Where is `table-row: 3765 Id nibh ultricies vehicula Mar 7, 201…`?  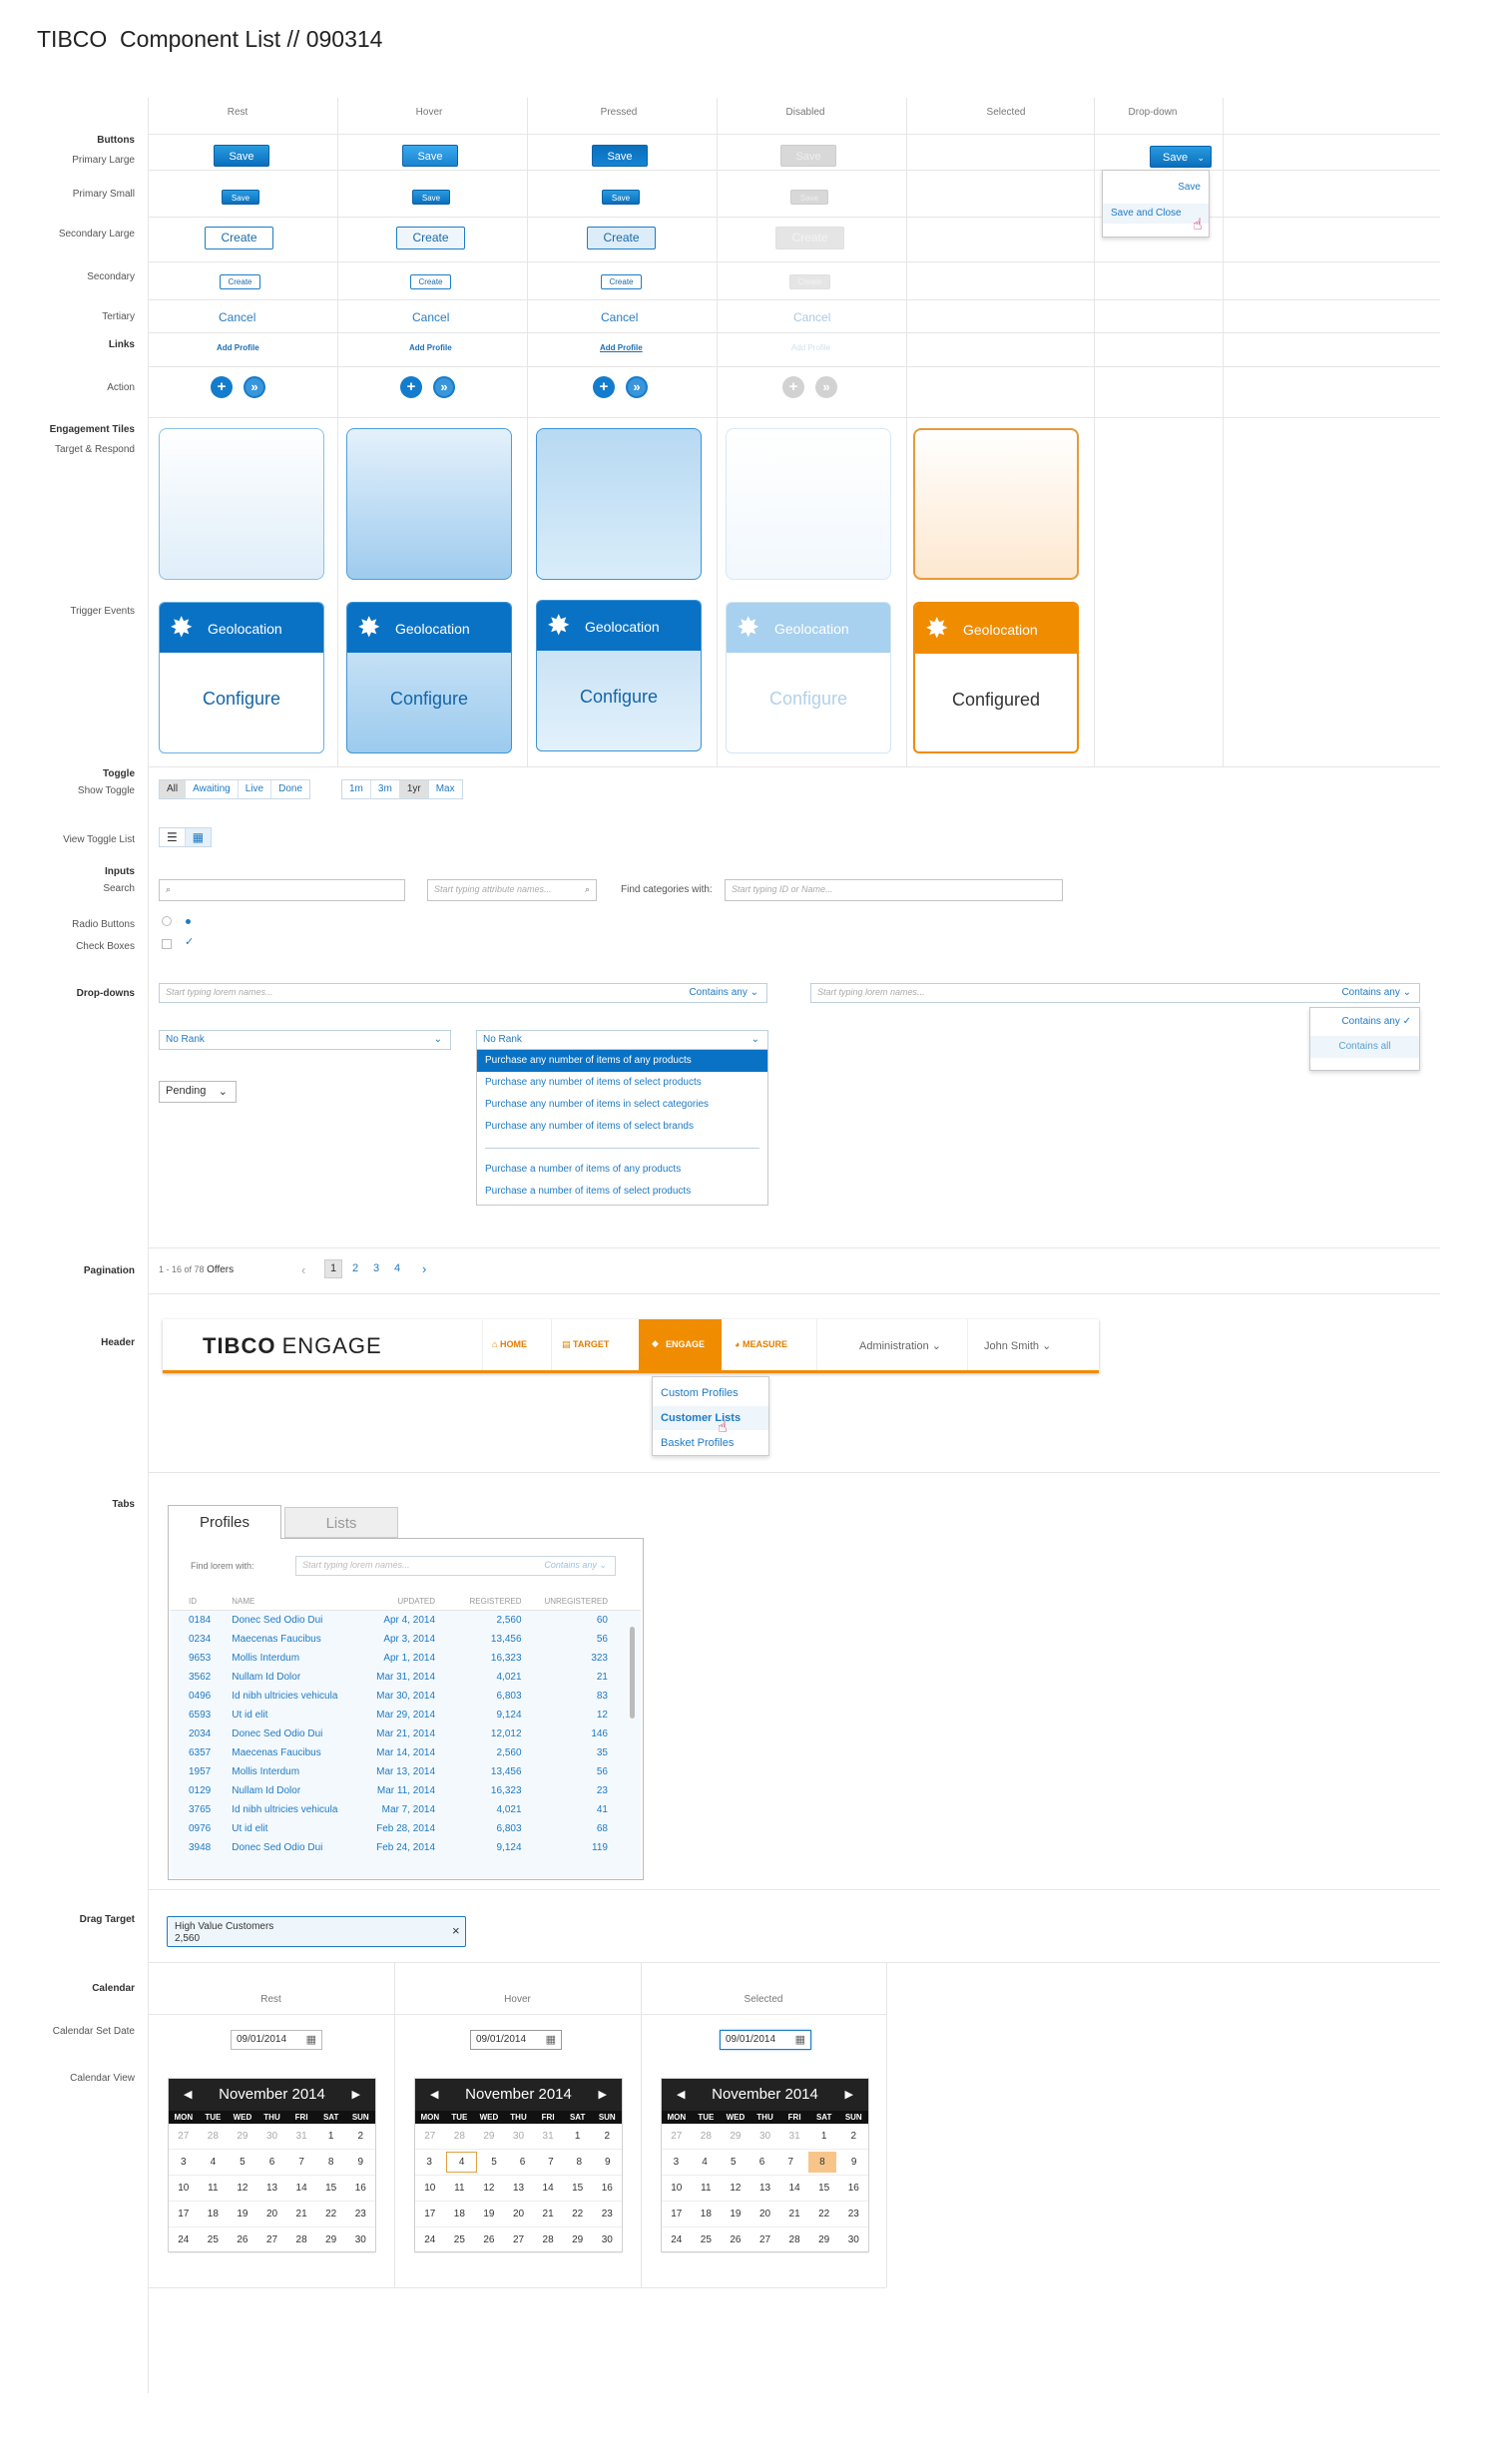 table-row: 3765 Id nibh ultricies vehicula Mar 7, 201… is located at coordinates (398, 1809).